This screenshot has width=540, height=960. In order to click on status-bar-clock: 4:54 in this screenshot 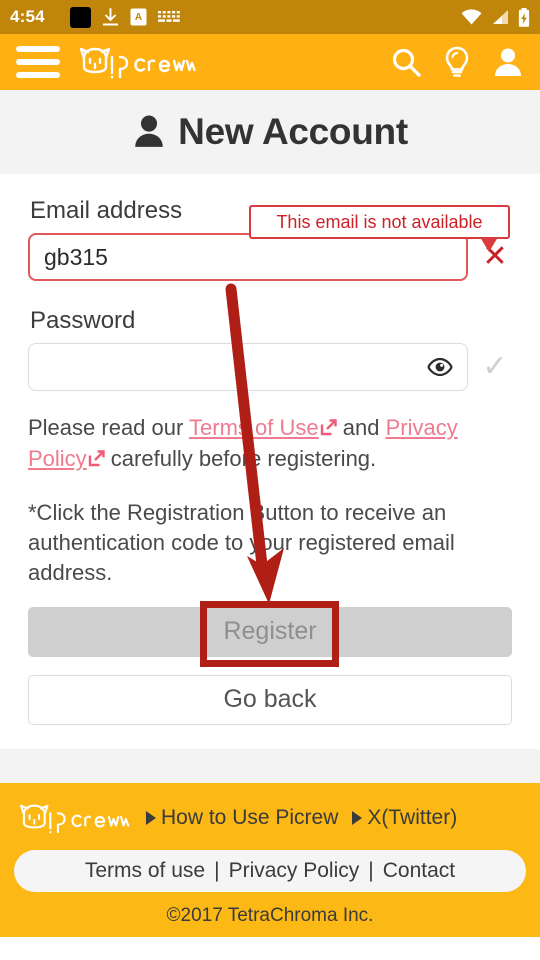, I will do `click(27, 16)`.